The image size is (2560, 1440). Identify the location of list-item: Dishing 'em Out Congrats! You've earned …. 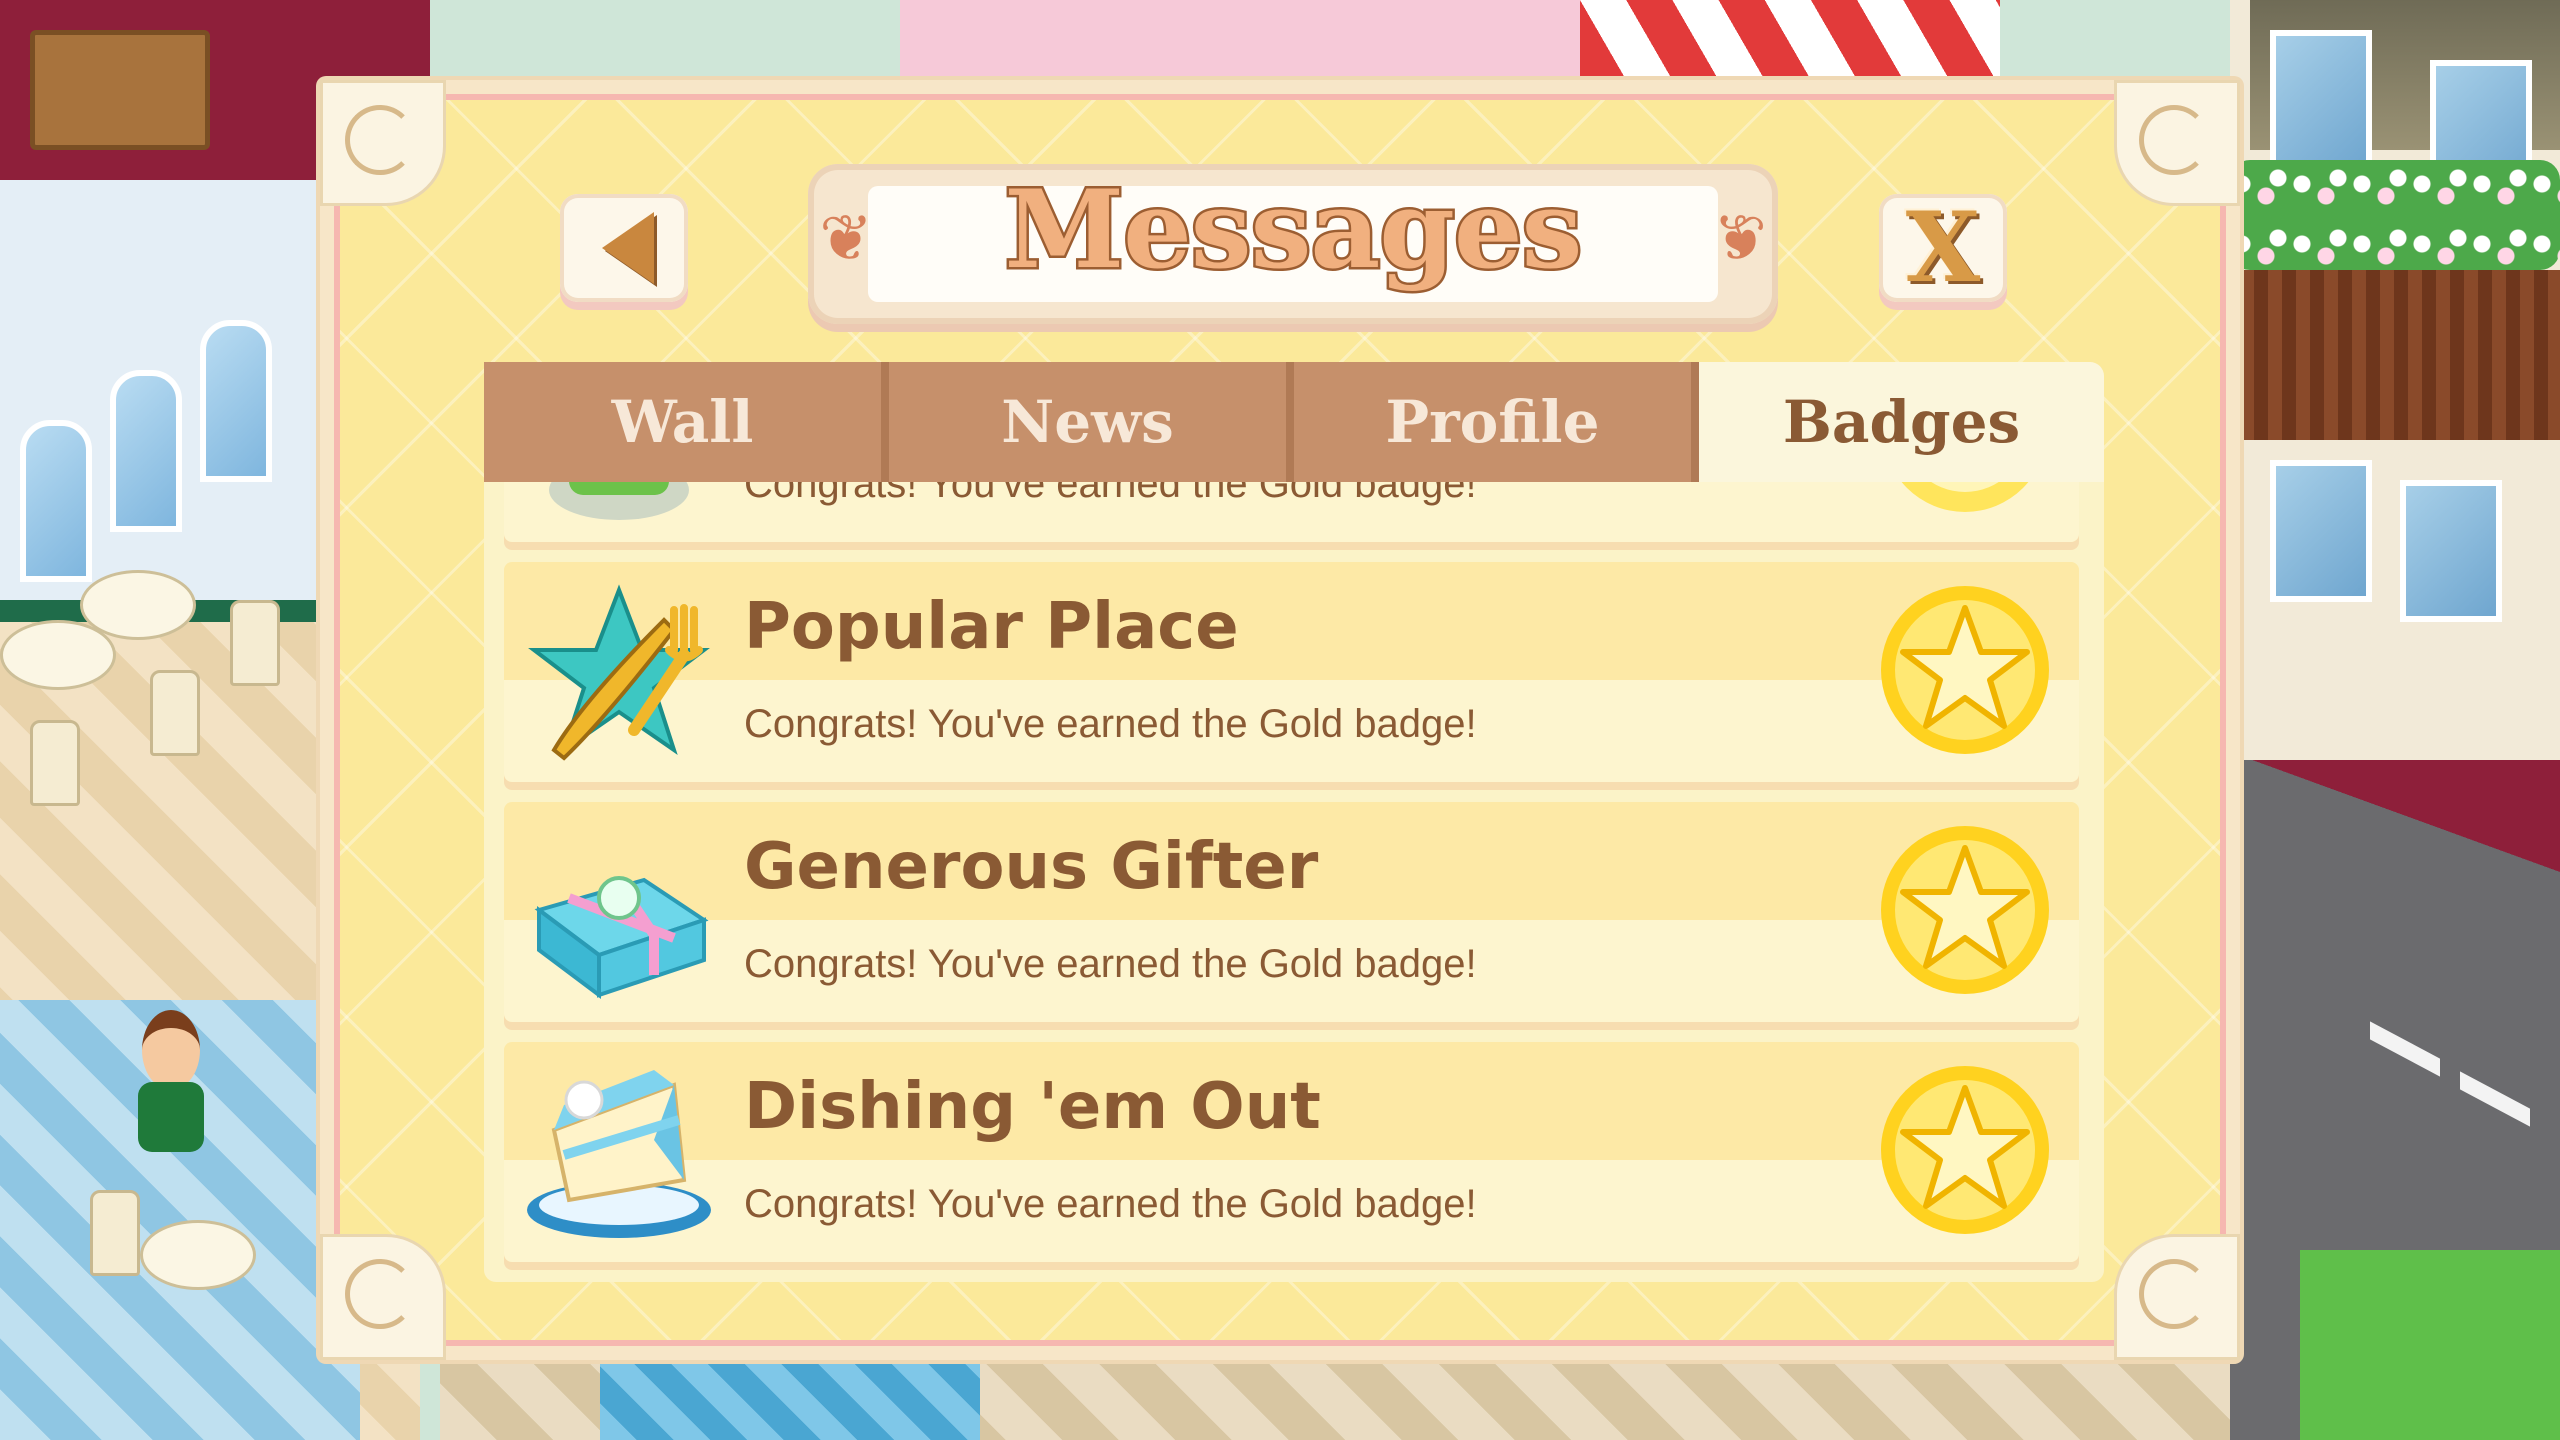
(1291, 1152).